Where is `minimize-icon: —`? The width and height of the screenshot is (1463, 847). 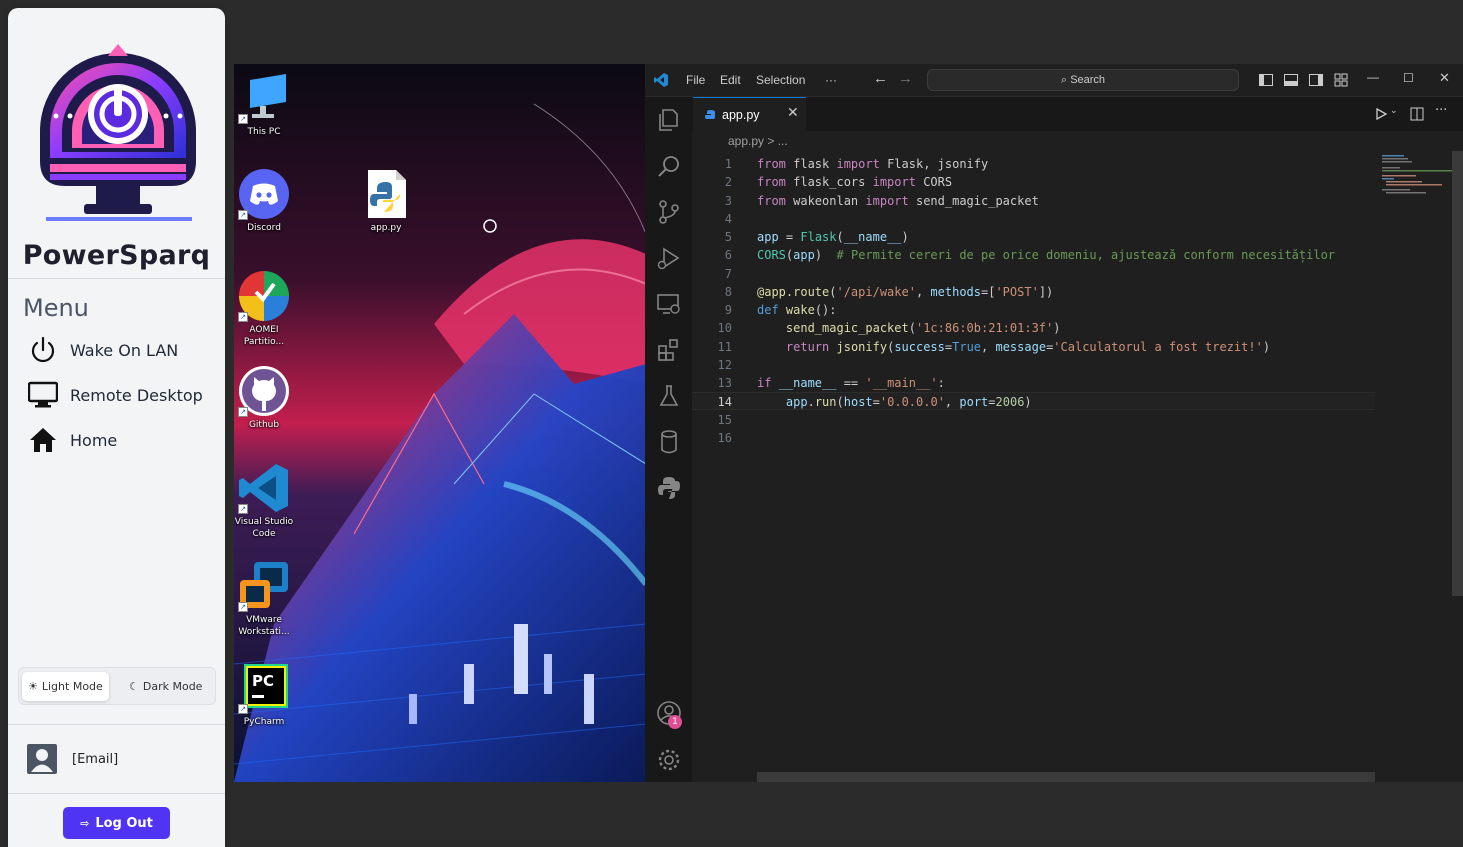 minimize-icon: — is located at coordinates (1373, 77).